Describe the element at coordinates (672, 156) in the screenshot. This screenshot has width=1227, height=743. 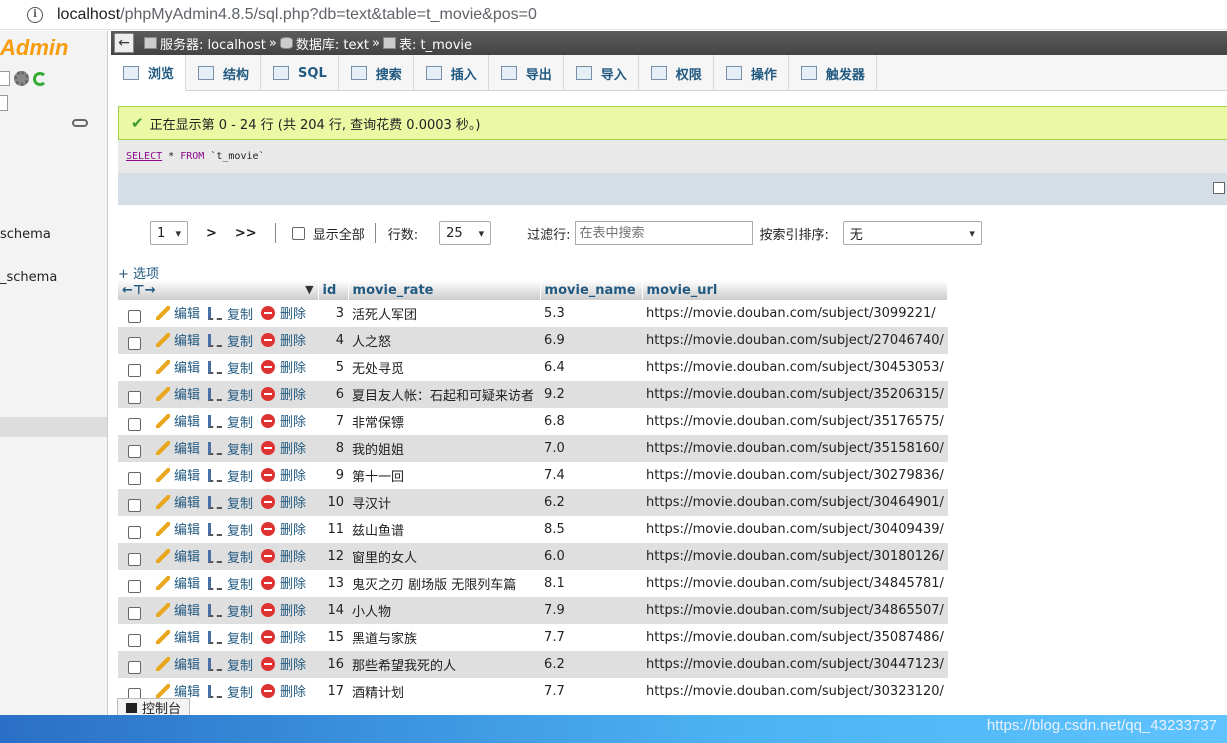
I see `sql-query-box: SELECT * FROM `t_movie`` at that location.